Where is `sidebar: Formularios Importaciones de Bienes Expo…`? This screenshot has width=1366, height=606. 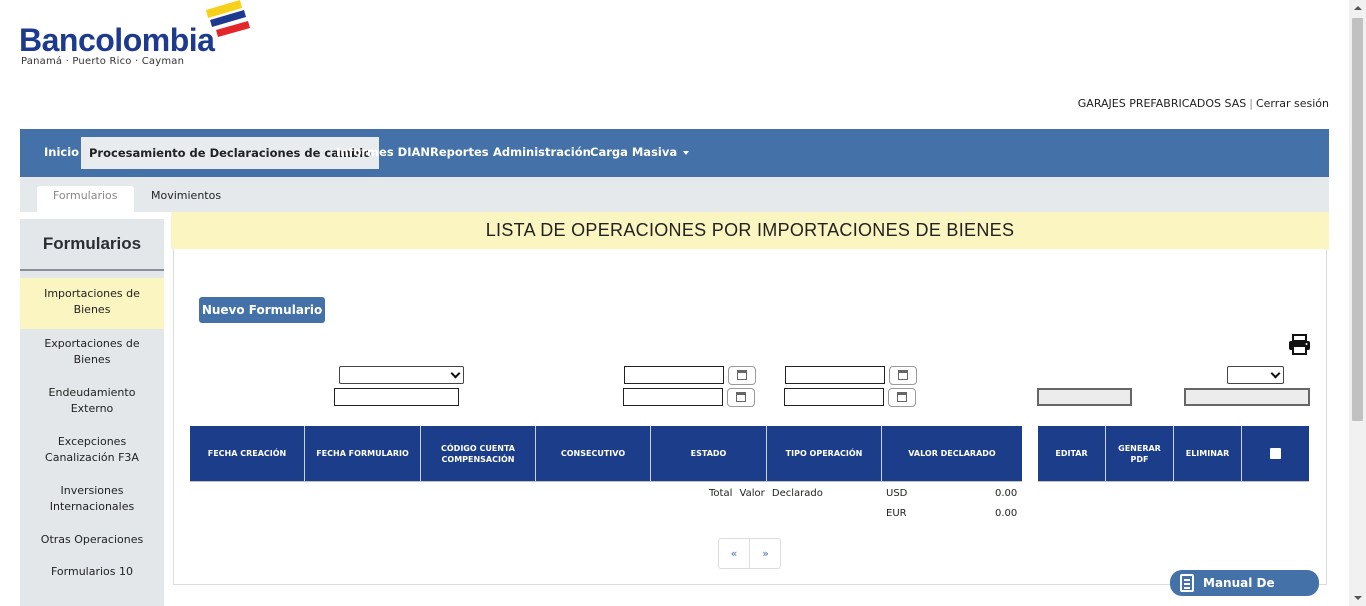 sidebar: Formularios Importaciones de Bienes Expo… is located at coordinates (92, 412).